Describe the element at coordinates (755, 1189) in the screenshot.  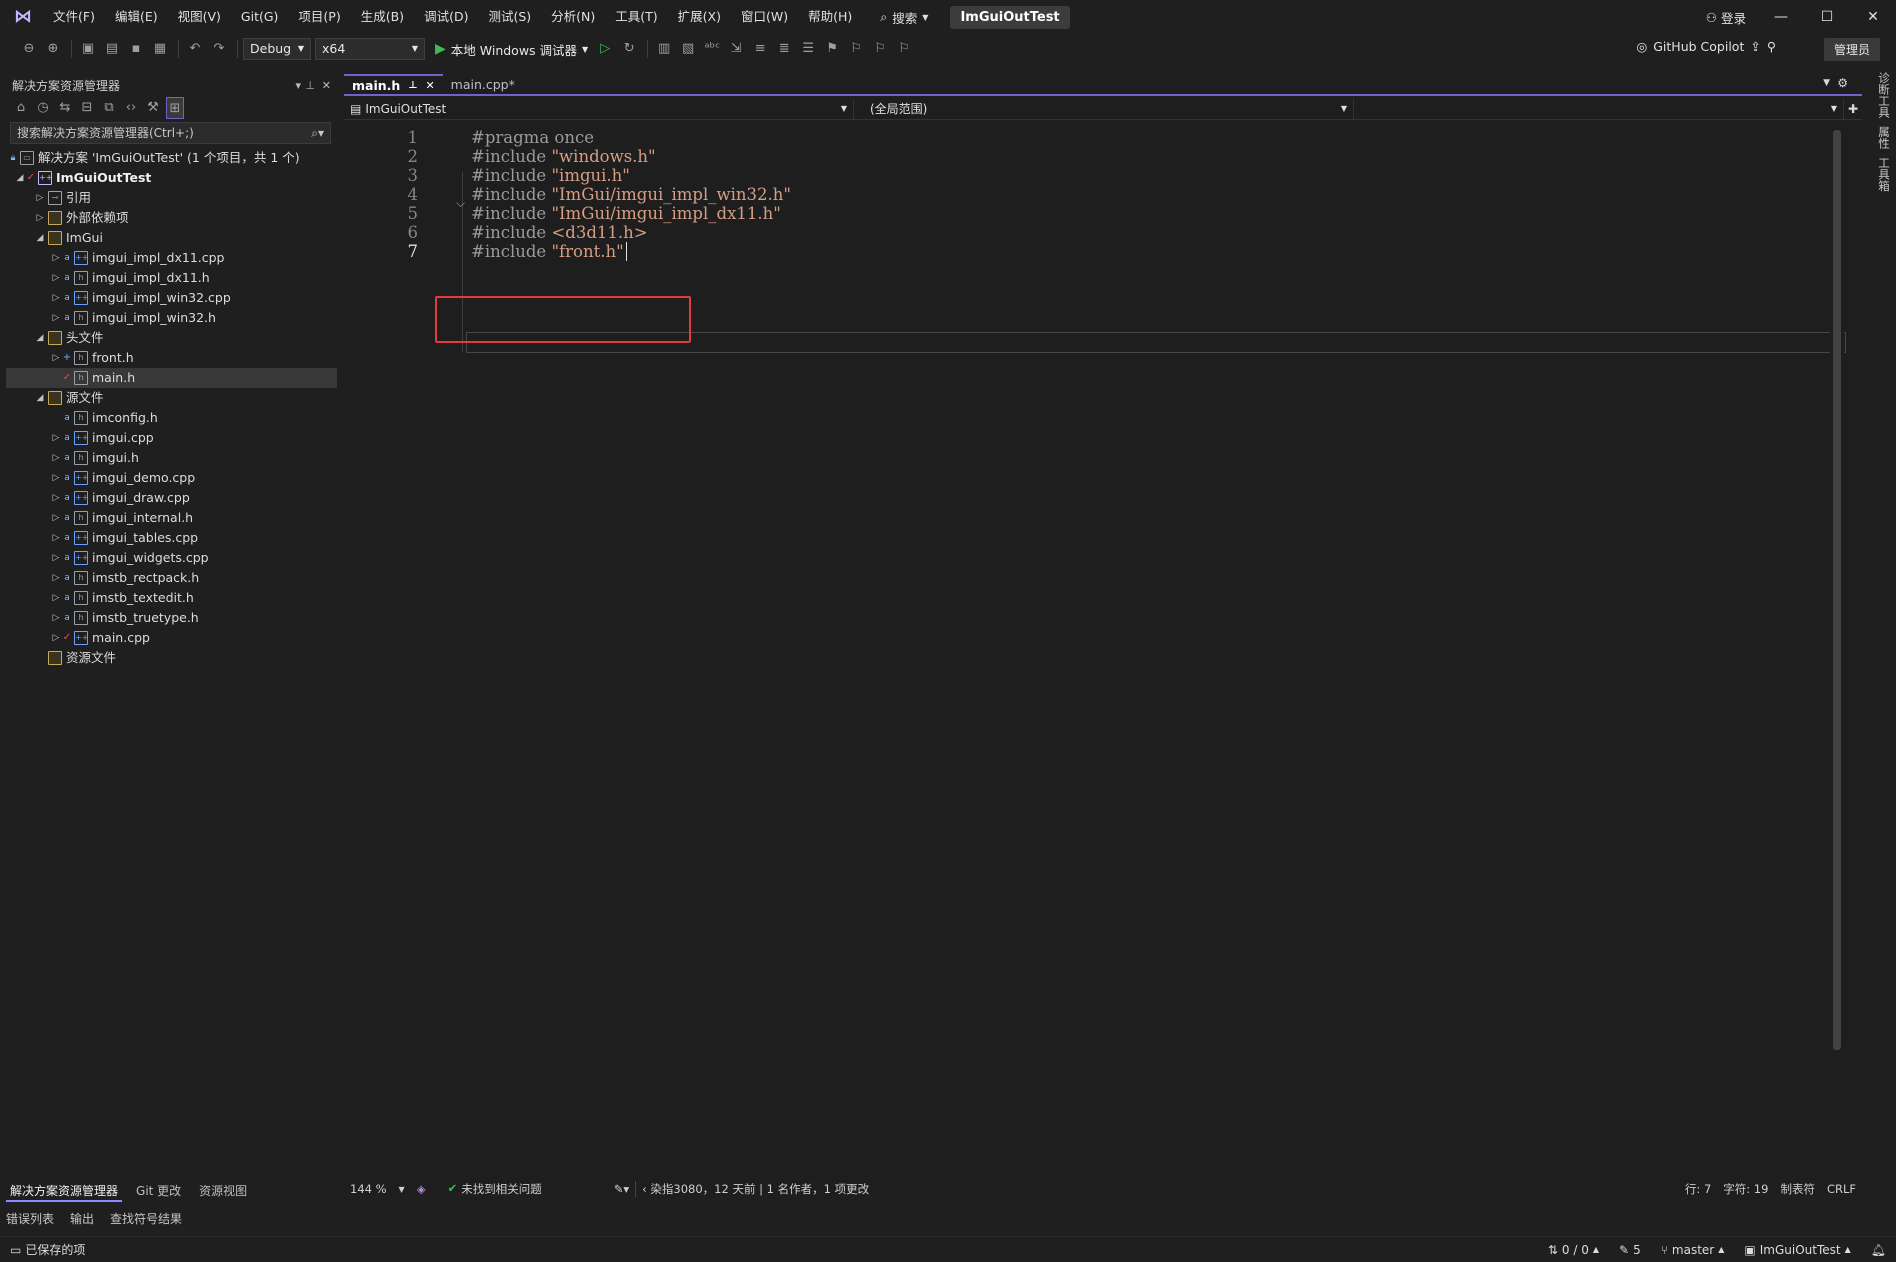
I see `git-blame: ‹ 染指3080，12 天前 | 1 名作者，1 项更改` at that location.